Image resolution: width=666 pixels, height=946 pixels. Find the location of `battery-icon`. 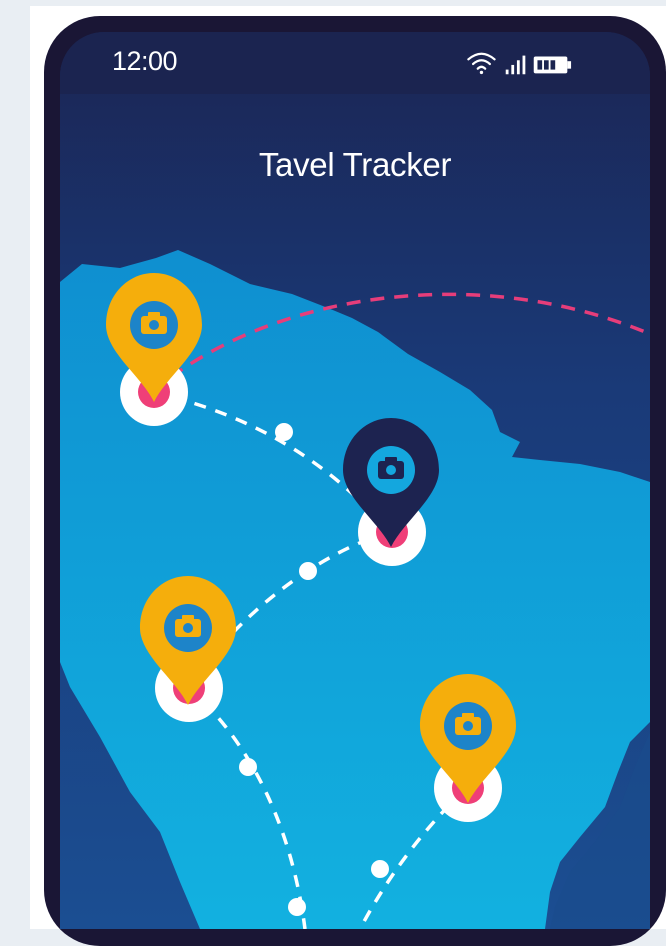

battery-icon is located at coordinates (552, 65).